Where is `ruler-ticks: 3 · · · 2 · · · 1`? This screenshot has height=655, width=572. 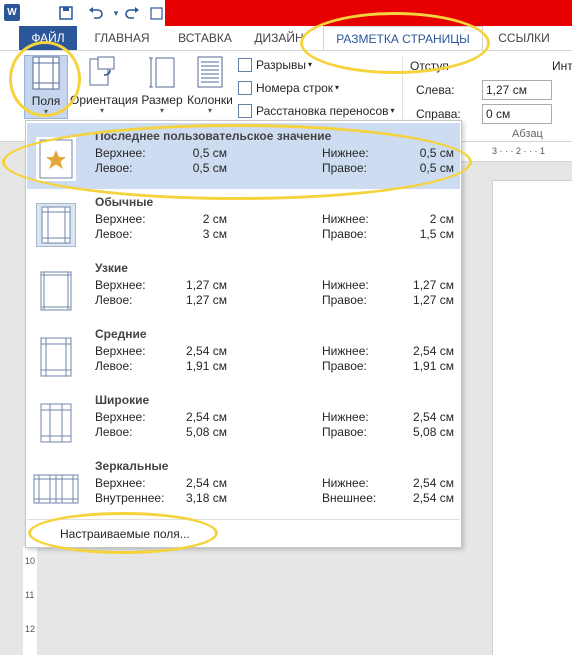 ruler-ticks: 3 · · · 2 · · · 1 is located at coordinates (519, 151).